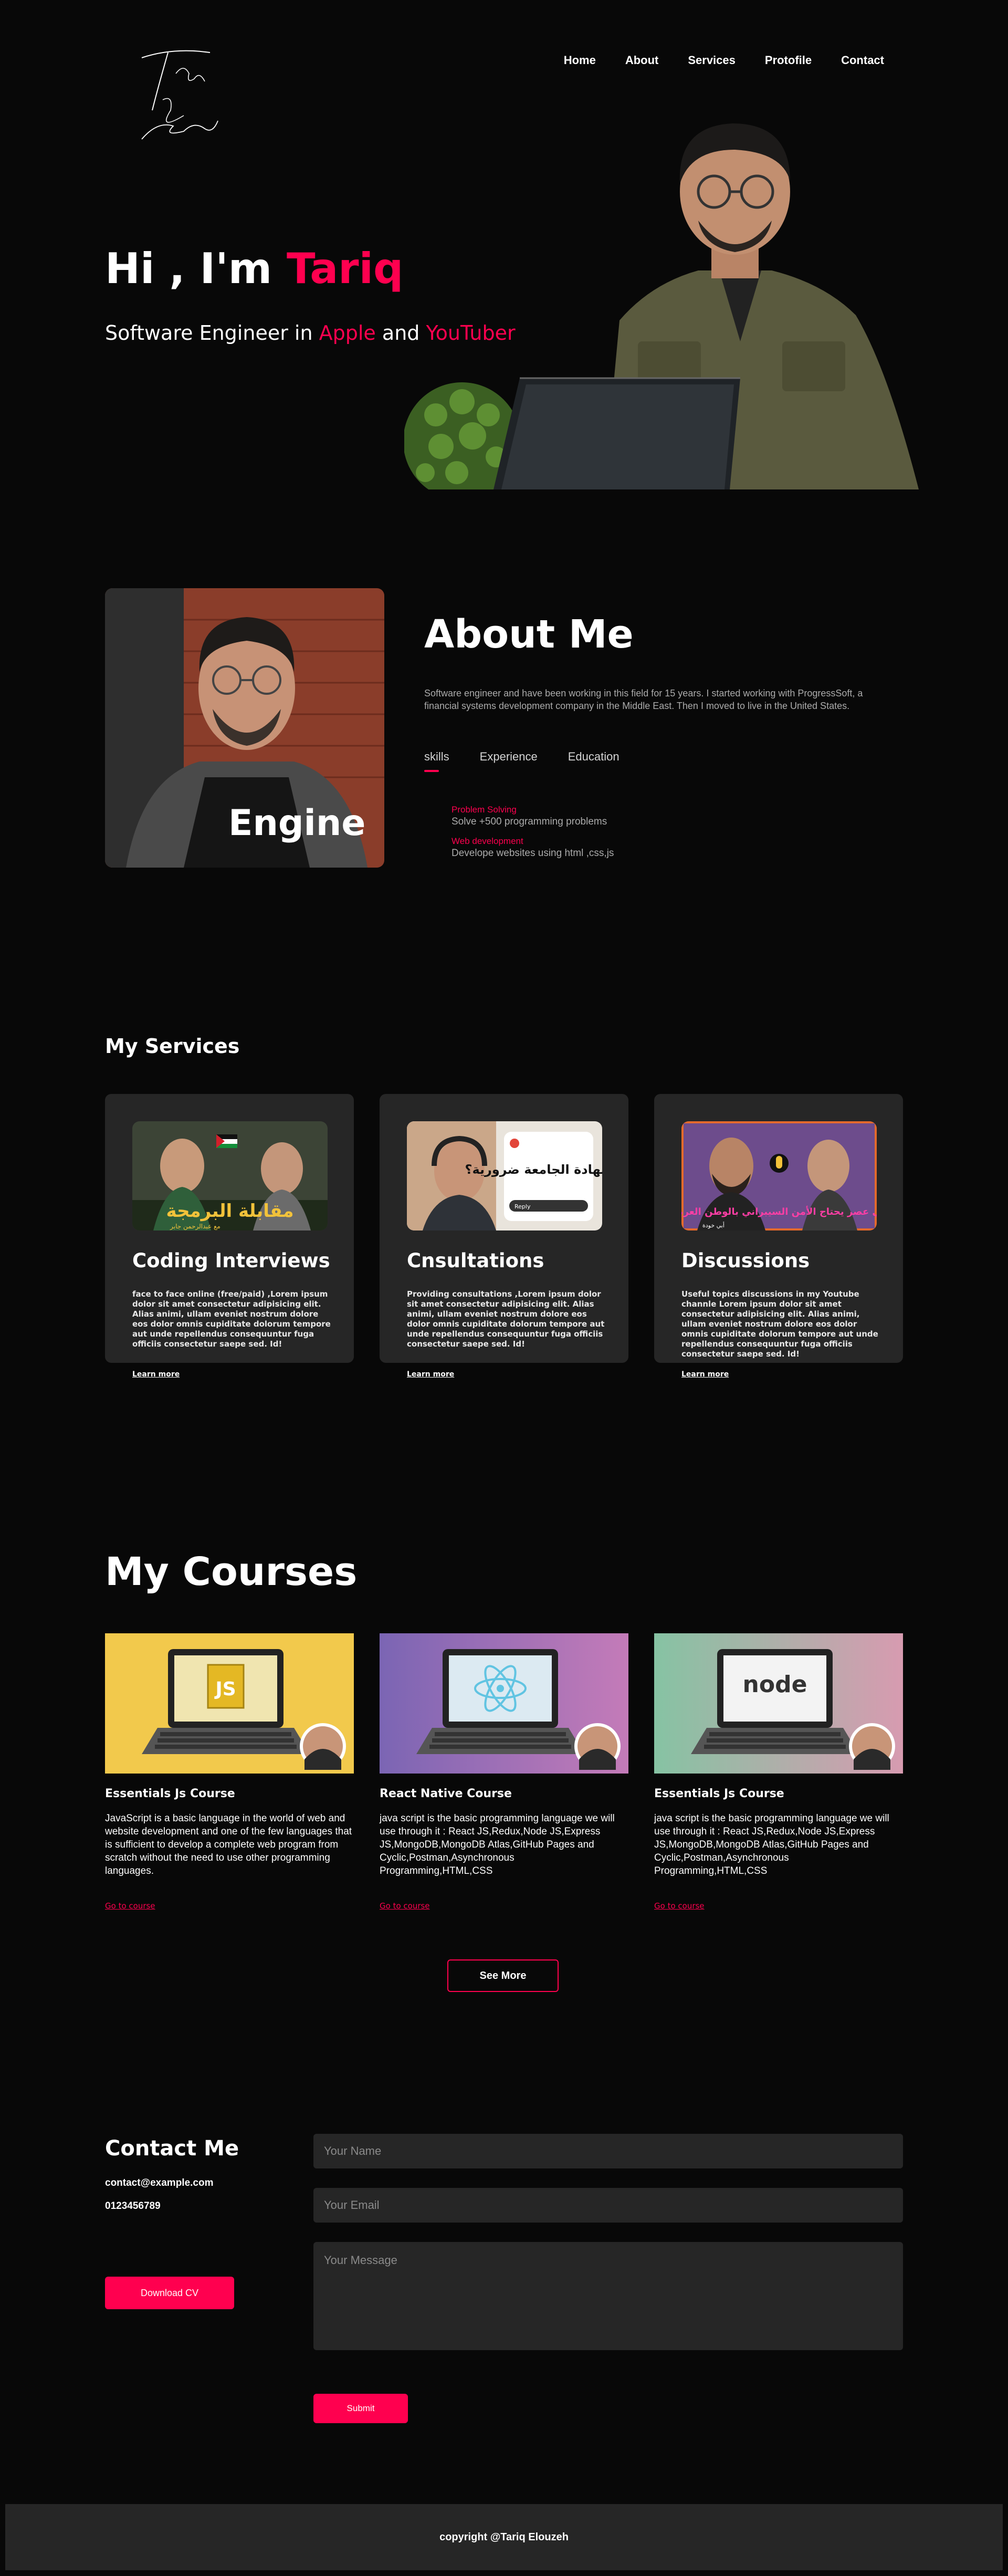 This screenshot has width=1008, height=2576. I want to click on message-field, so click(608, 2296).